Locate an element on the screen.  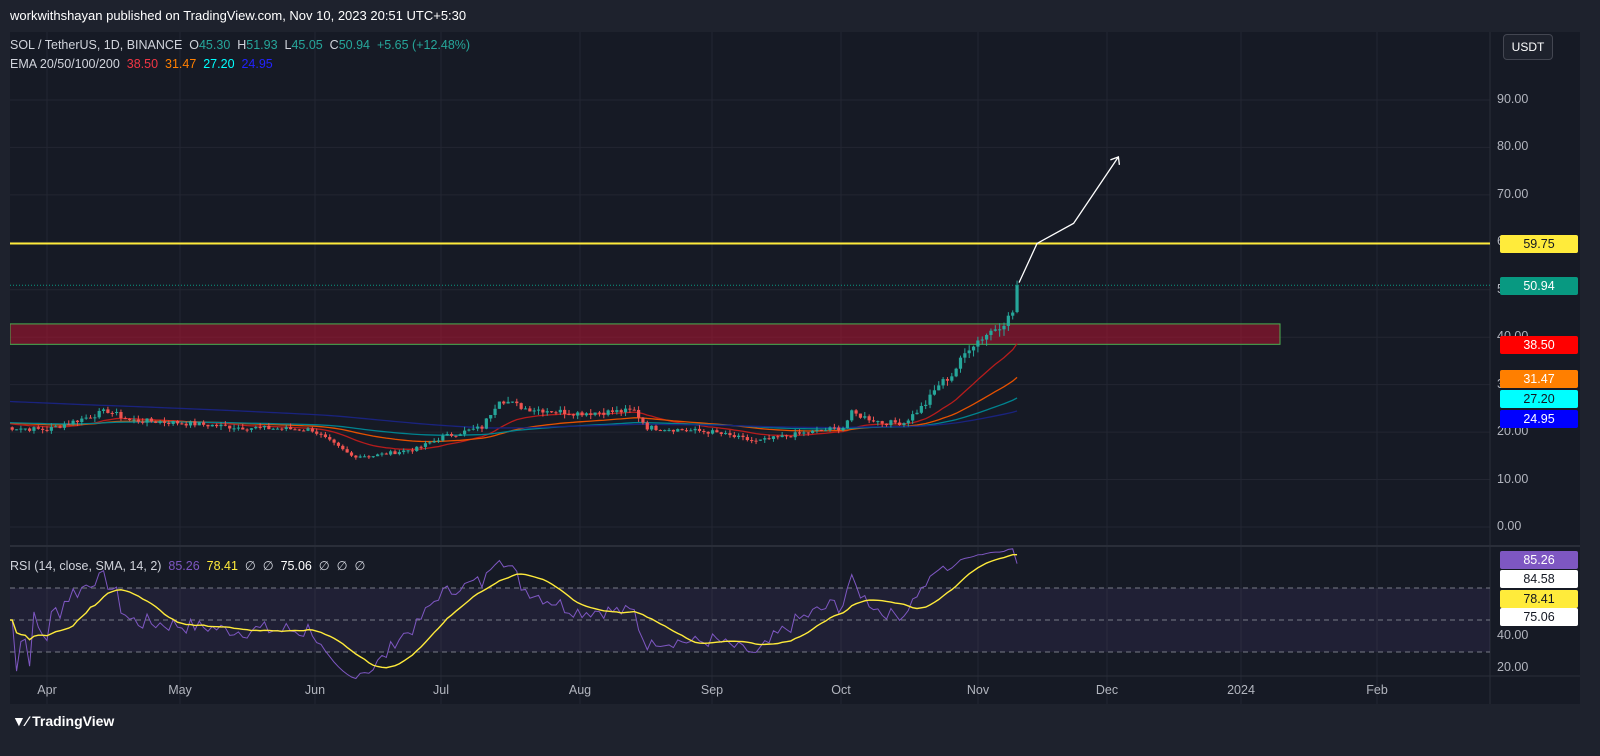
time-axis-label: Nov is located at coordinates (978, 690).